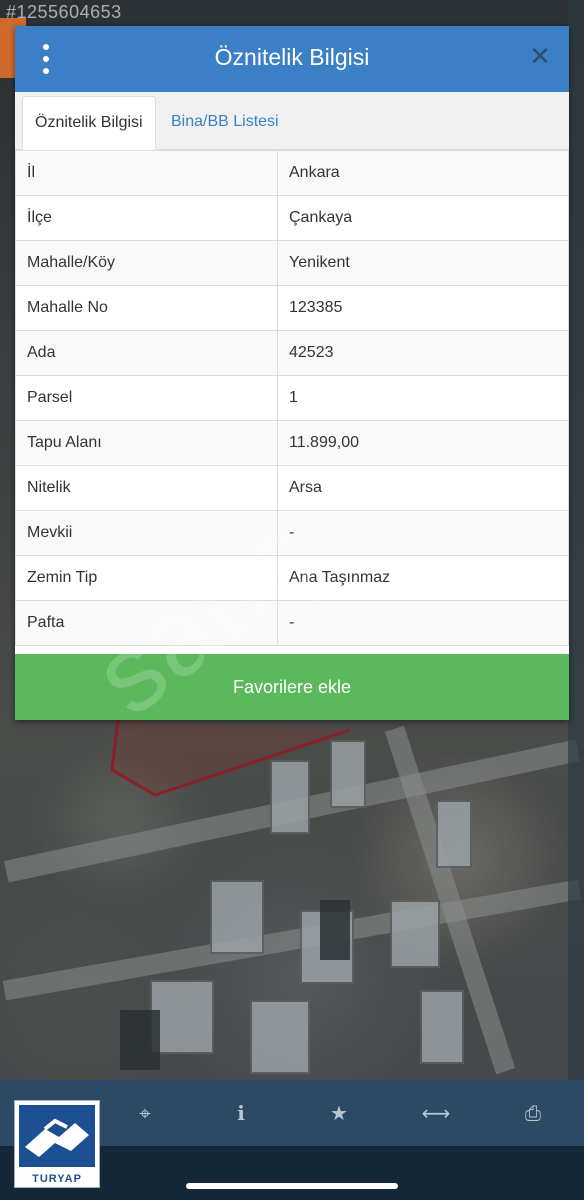 The height and width of the screenshot is (1200, 584). I want to click on table-row: Ada 42523, so click(292, 353).